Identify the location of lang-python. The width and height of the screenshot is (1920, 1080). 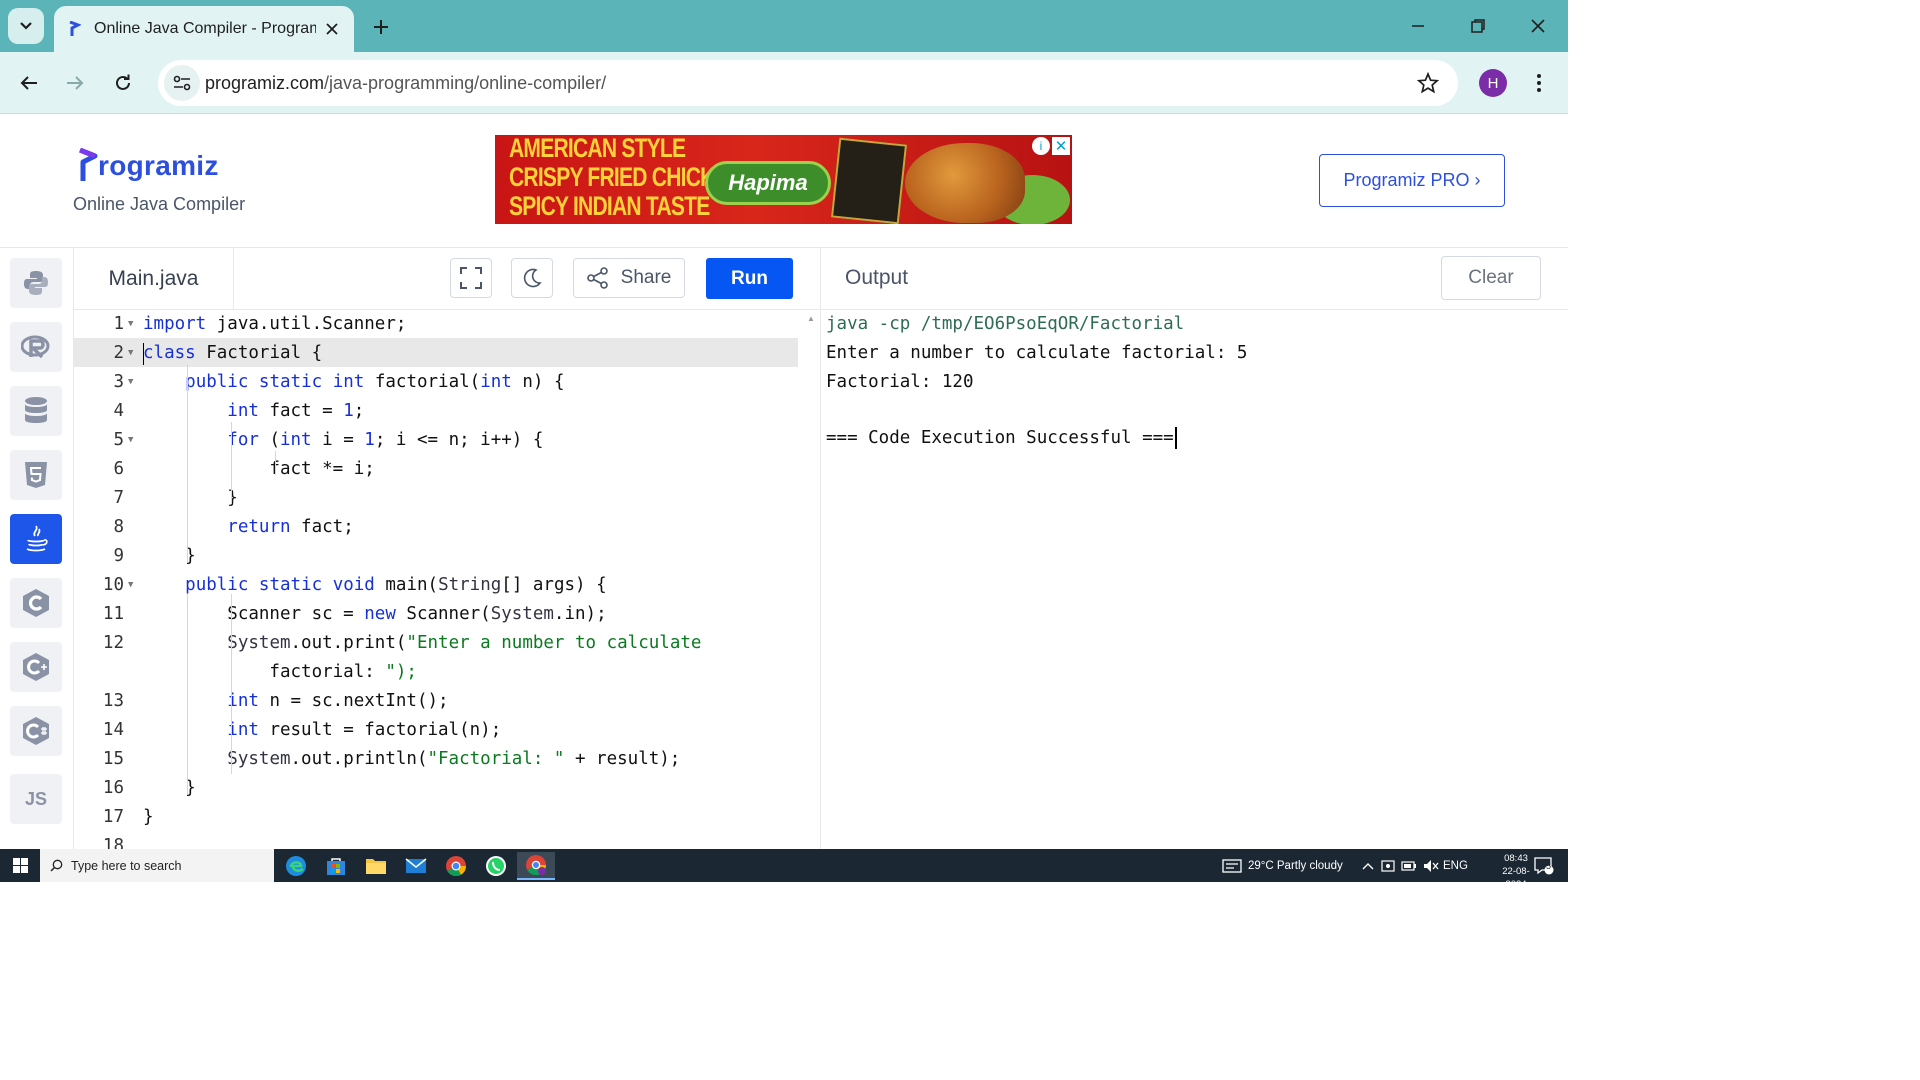
(36, 283).